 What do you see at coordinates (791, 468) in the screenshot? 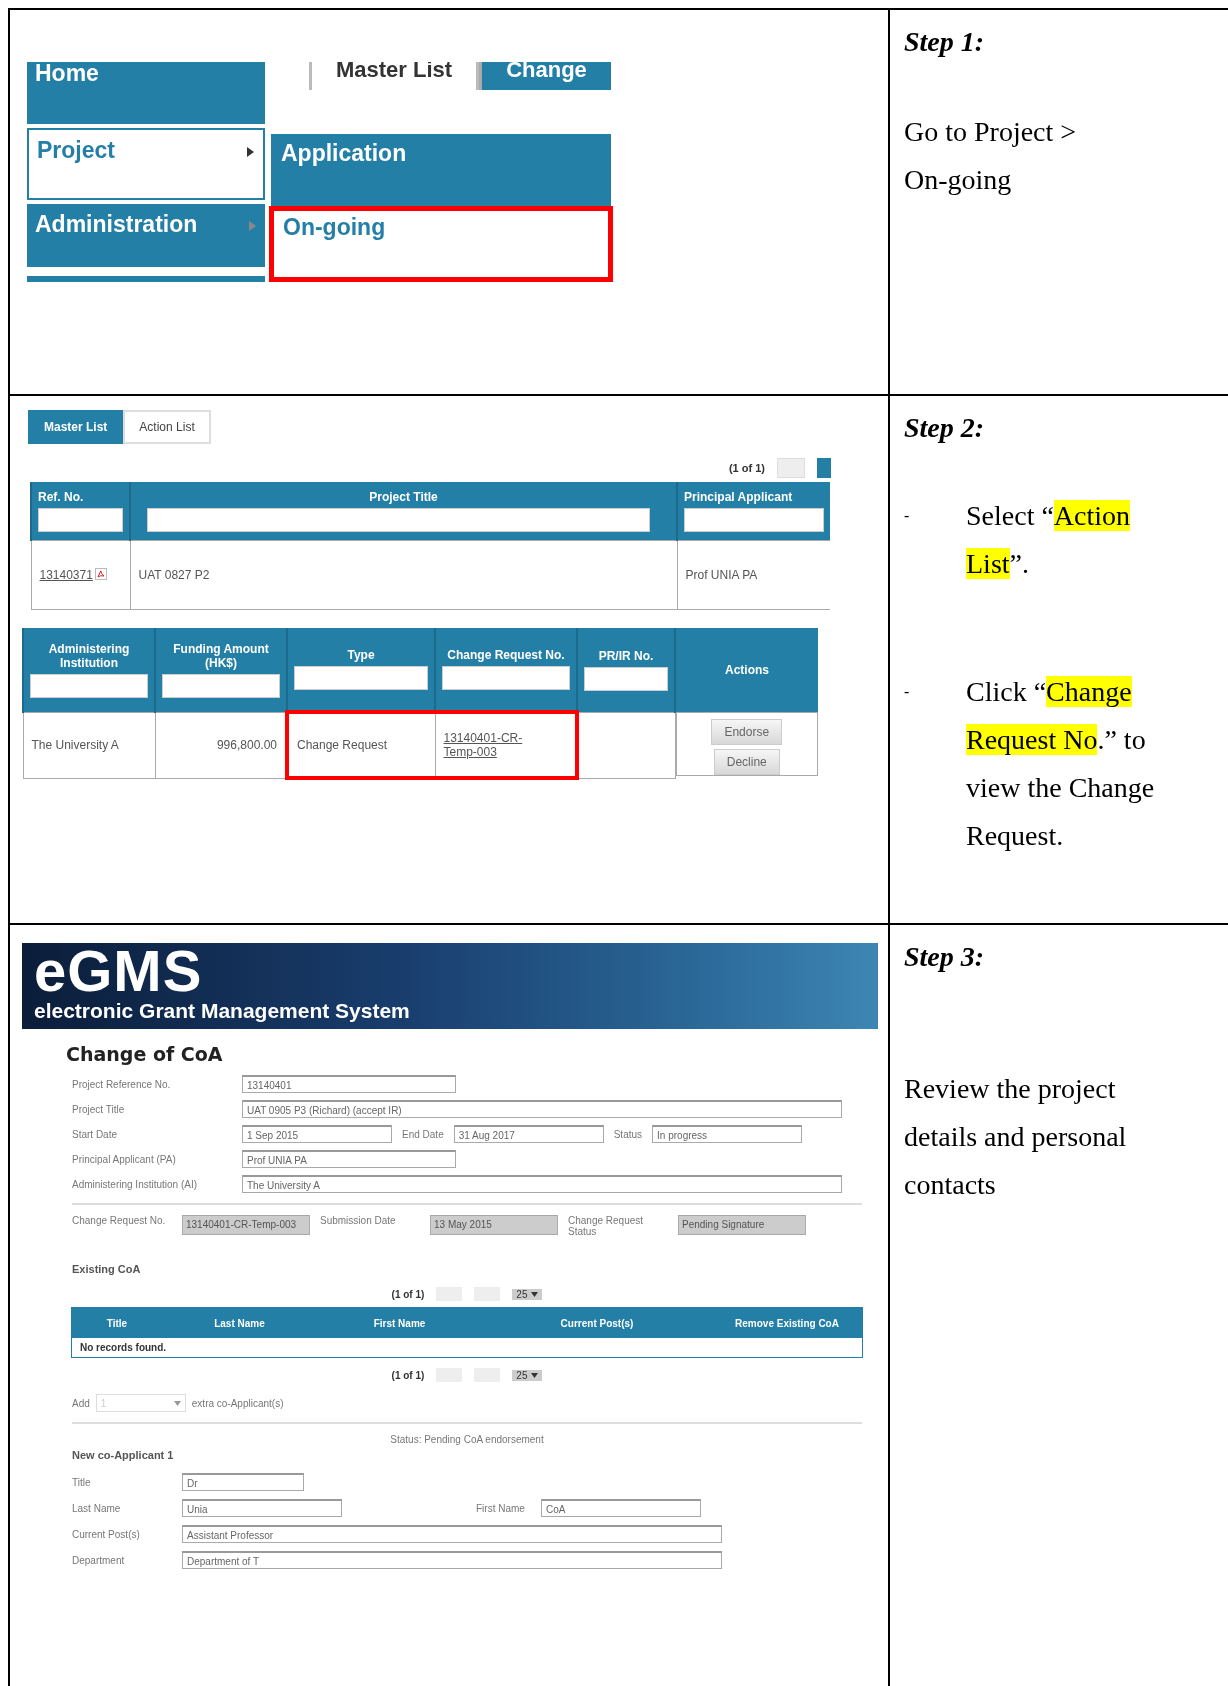
I see `previous-page-button` at bounding box center [791, 468].